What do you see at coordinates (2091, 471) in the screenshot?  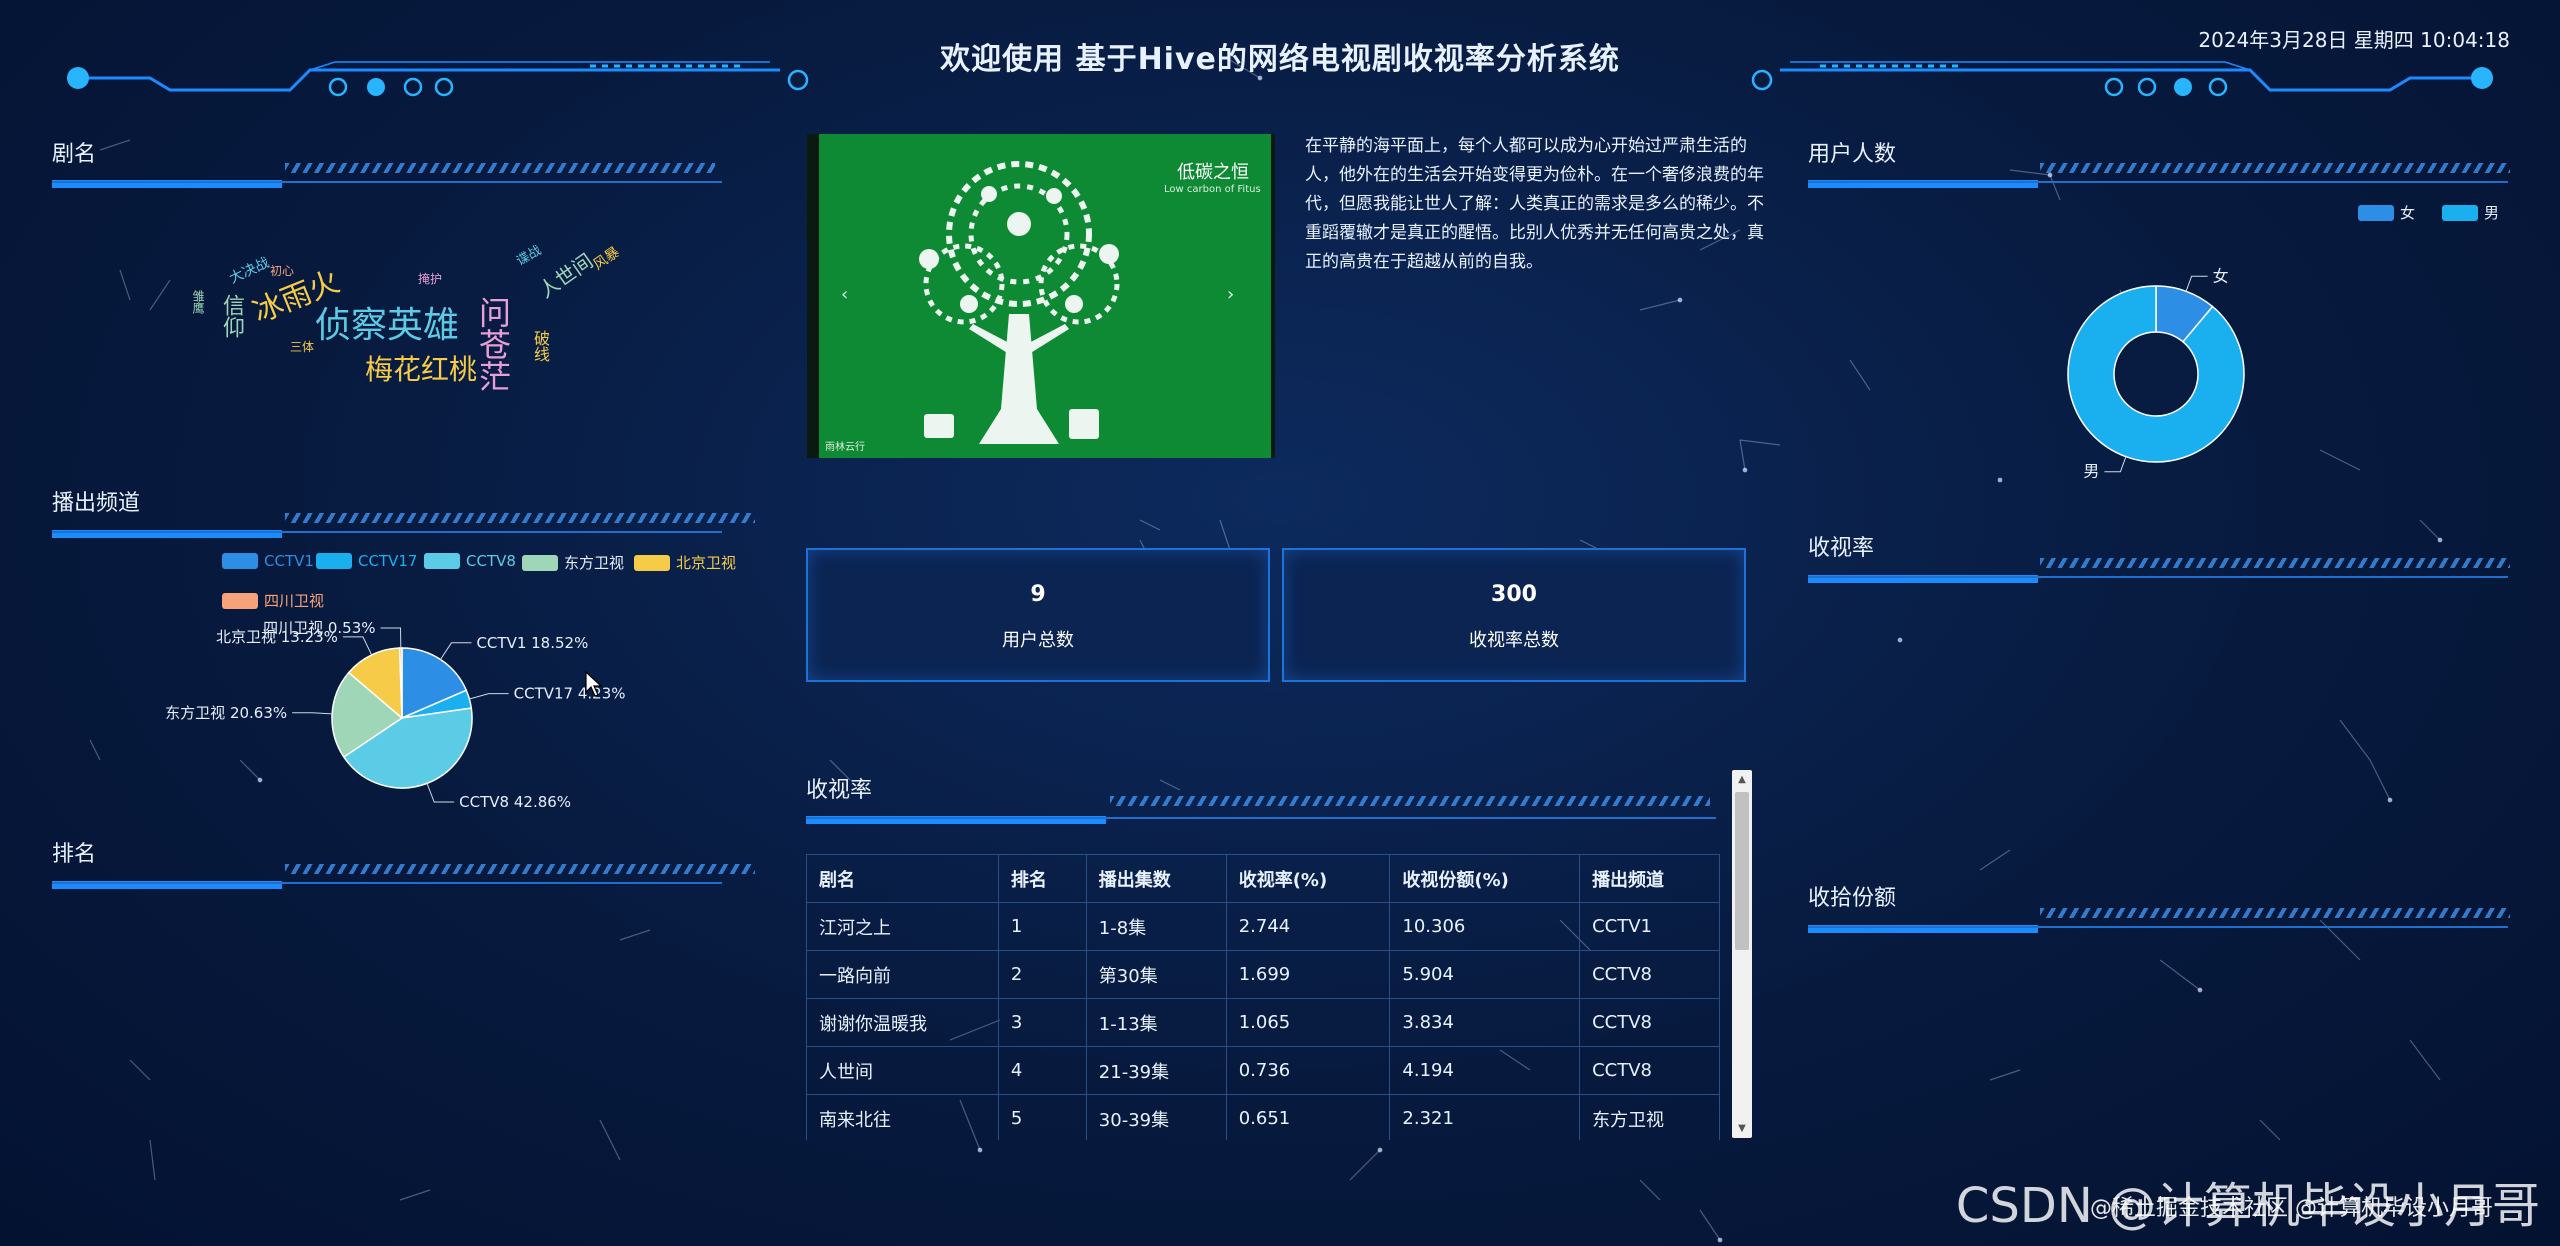 I see `pie-label: 男` at bounding box center [2091, 471].